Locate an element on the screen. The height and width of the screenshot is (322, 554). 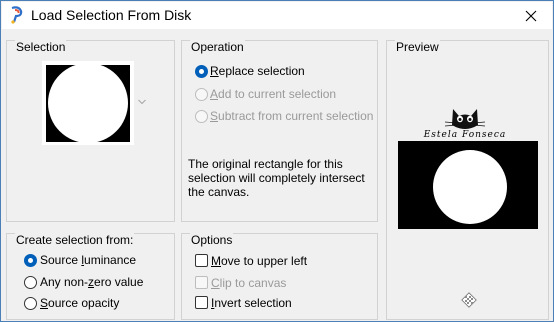
subtract-from-current-selection-label: Subtract from current selection is located at coordinates (291, 116).